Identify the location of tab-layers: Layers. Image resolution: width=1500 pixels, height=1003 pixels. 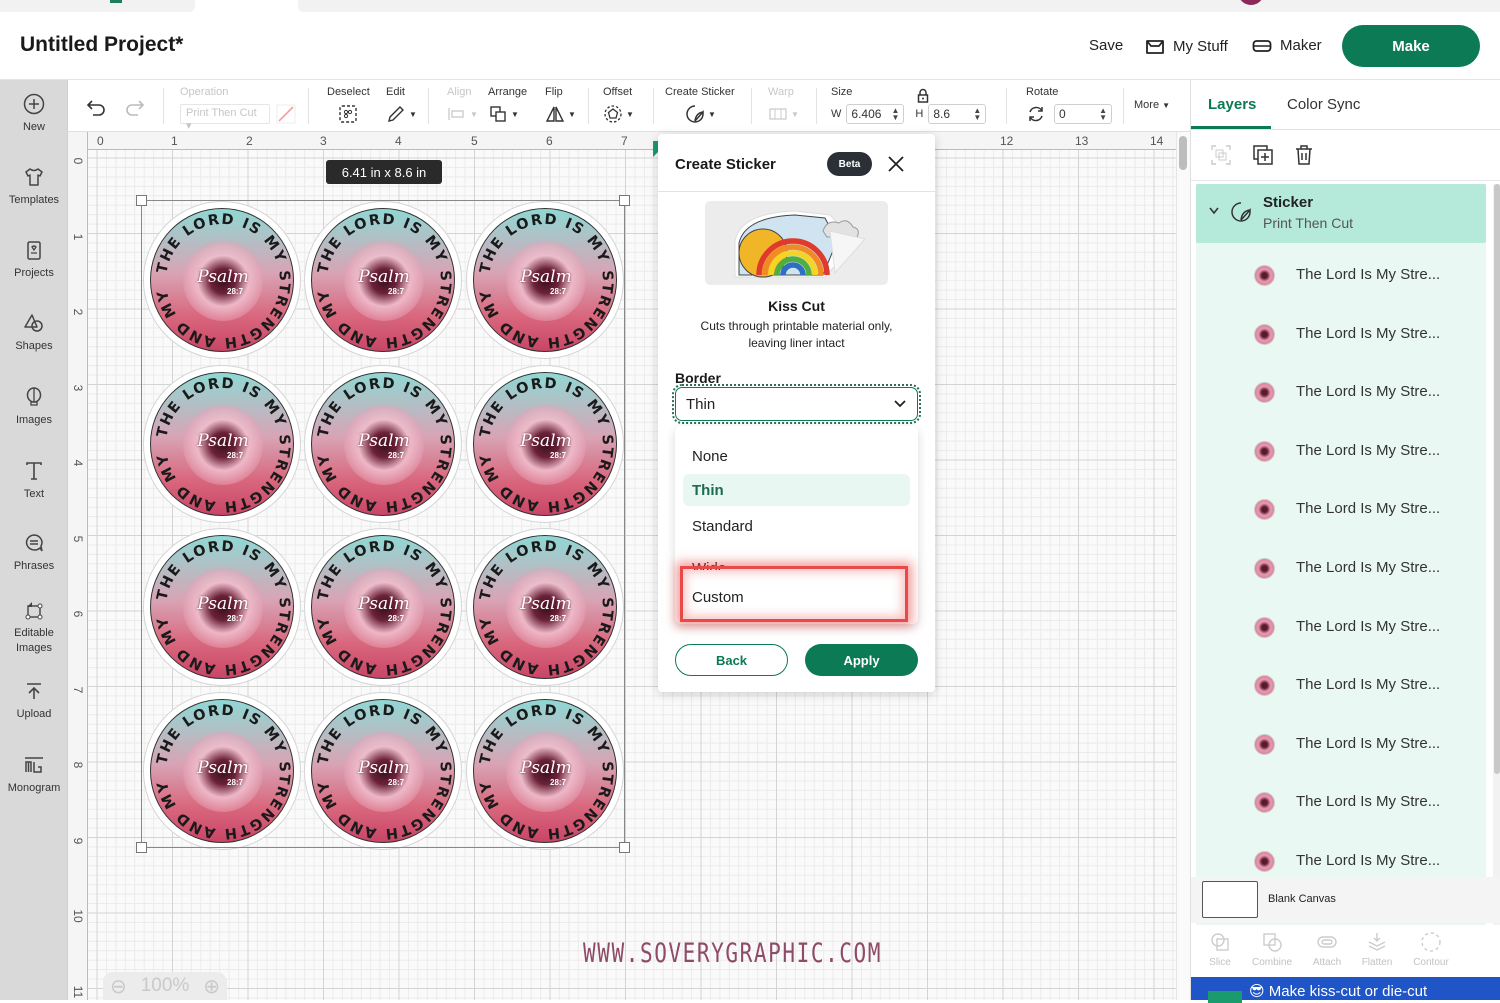
(1232, 104).